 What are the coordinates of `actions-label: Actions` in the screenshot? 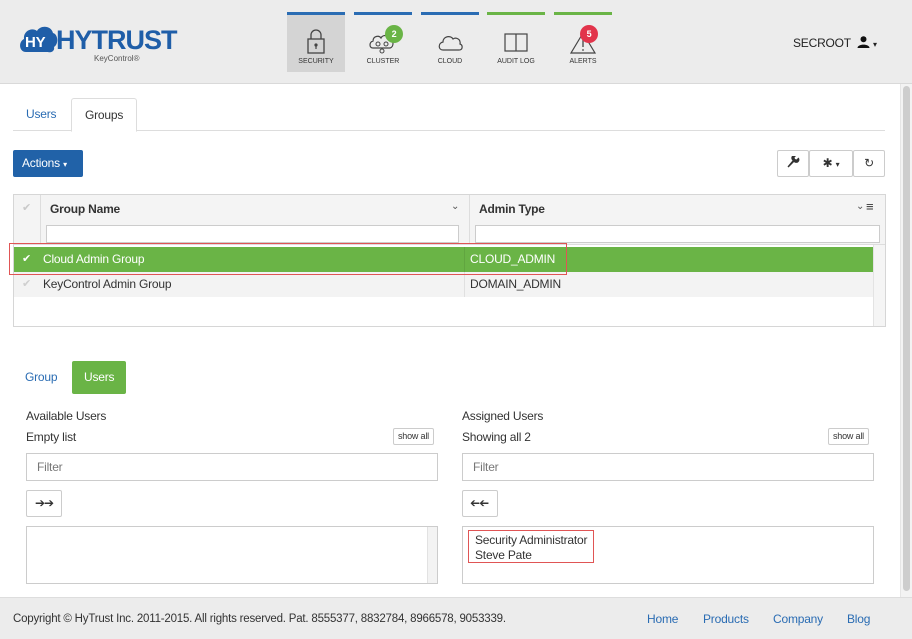 It's located at (41, 163).